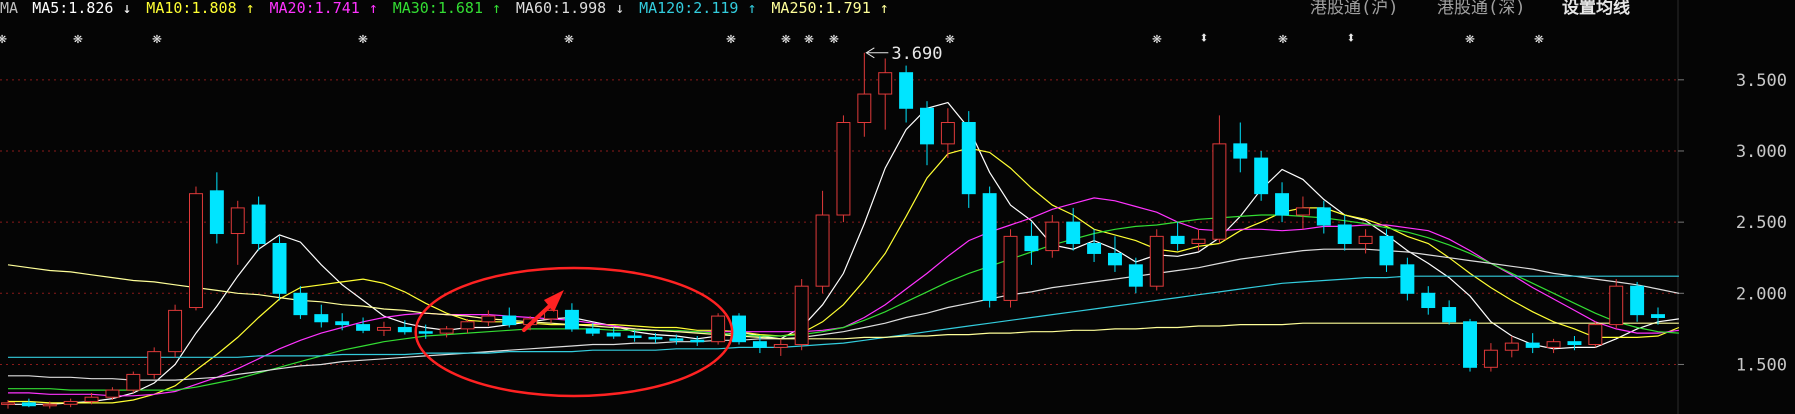  What do you see at coordinates (1481, 9) in the screenshot?
I see `header-link-1: 港股通(深)` at bounding box center [1481, 9].